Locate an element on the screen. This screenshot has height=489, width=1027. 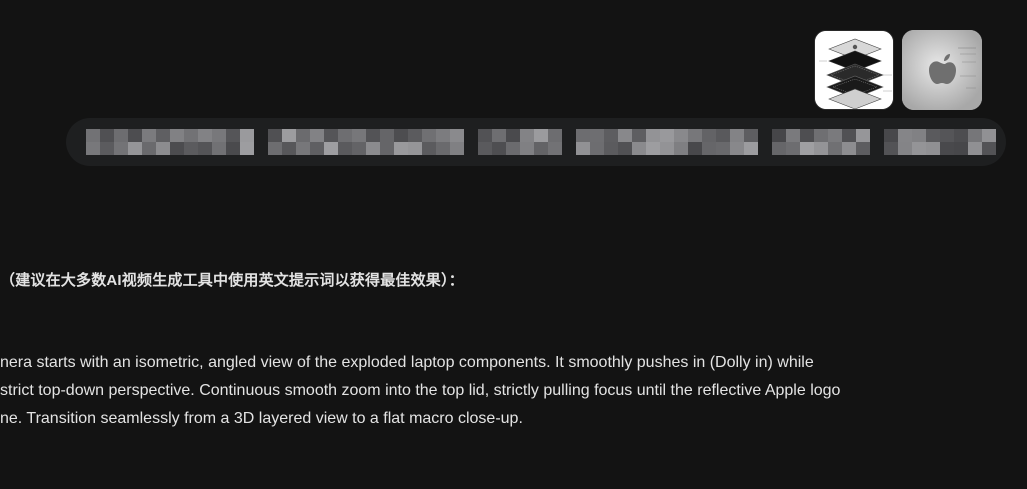
apple-logo-image is located at coordinates (942, 70).